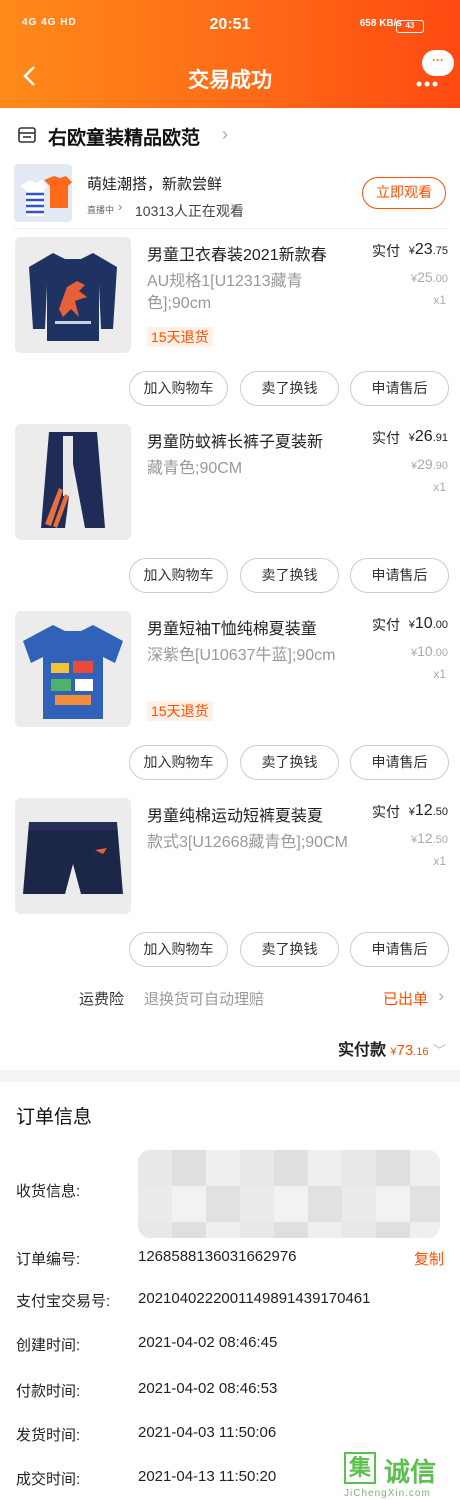  Describe the element at coordinates (360, 1468) in the screenshot. I see `watermark-logo-icon: 集` at that location.